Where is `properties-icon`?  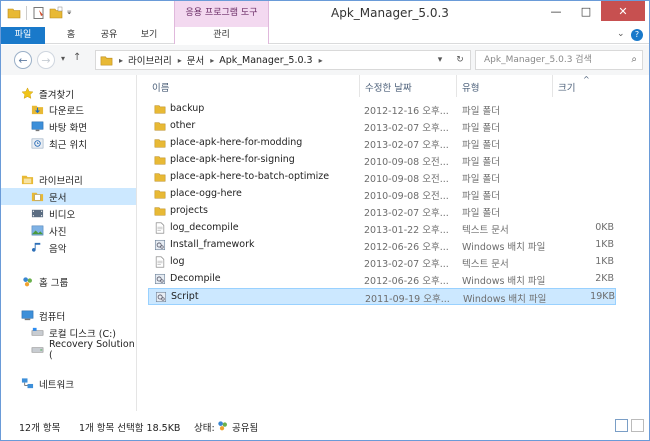 properties-icon is located at coordinates (39, 13).